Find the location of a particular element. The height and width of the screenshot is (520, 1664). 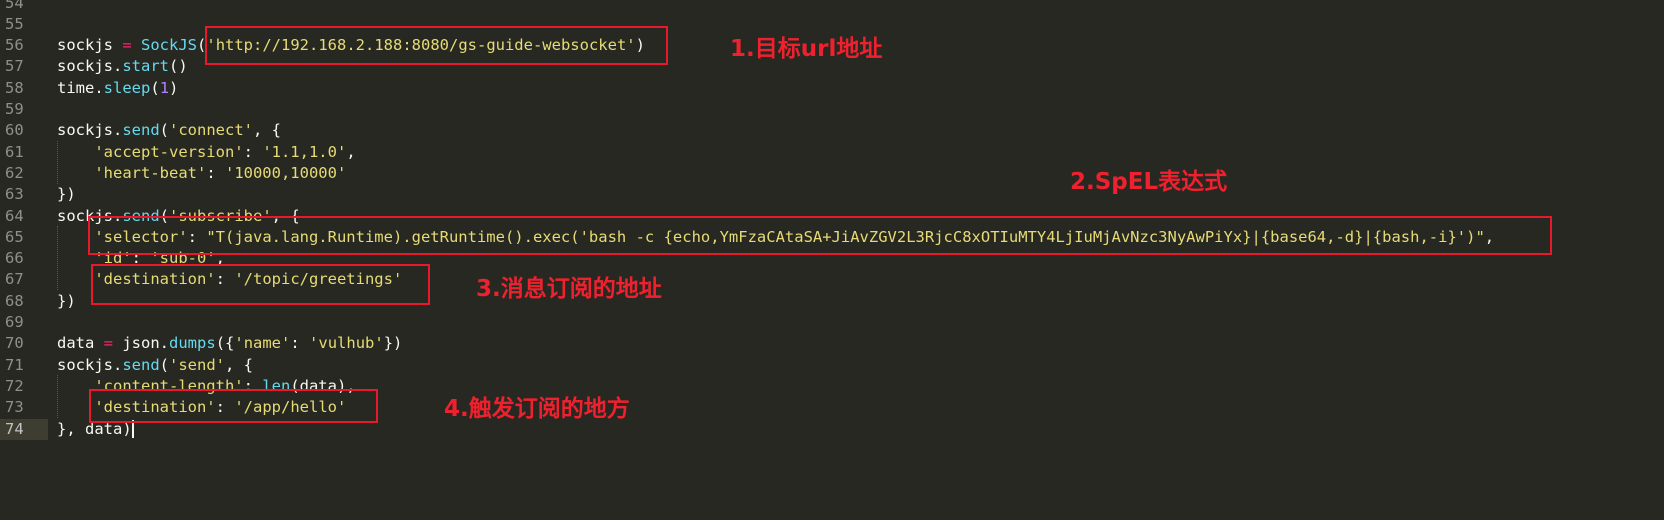

code-token: json. is located at coordinates (141, 343).